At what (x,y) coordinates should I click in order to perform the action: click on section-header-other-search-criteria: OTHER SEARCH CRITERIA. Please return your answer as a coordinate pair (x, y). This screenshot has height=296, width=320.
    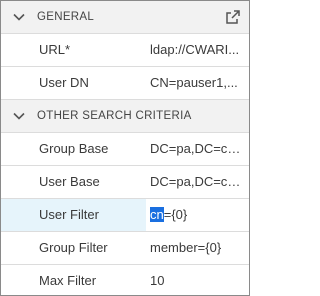
    Looking at the image, I should click on (125, 116).